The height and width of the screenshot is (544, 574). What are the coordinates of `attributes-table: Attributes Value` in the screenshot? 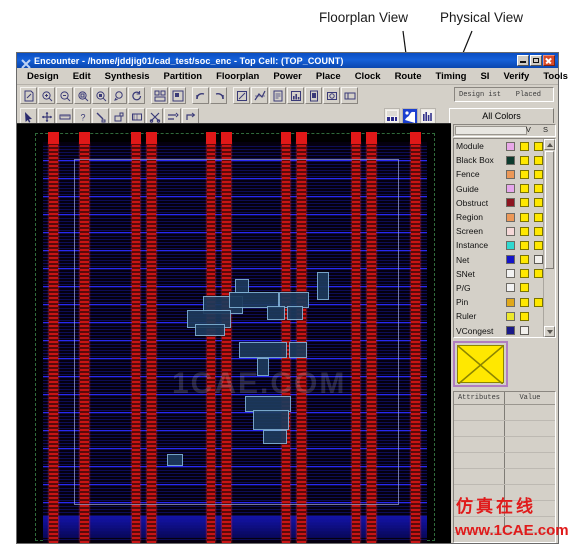 It's located at (504, 467).